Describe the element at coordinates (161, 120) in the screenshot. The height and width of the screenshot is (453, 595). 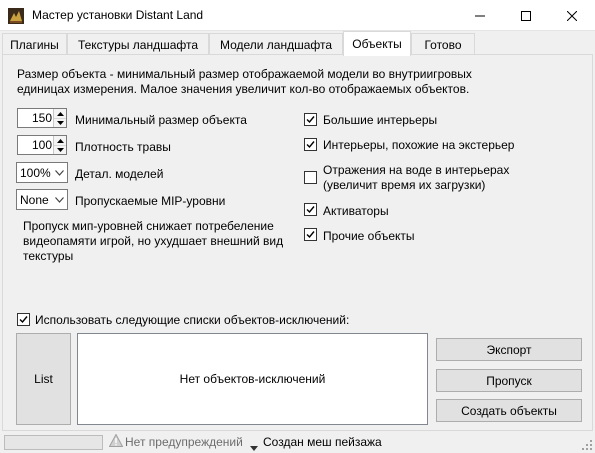
I see `min-size-label: Минимальный размер объекта` at that location.